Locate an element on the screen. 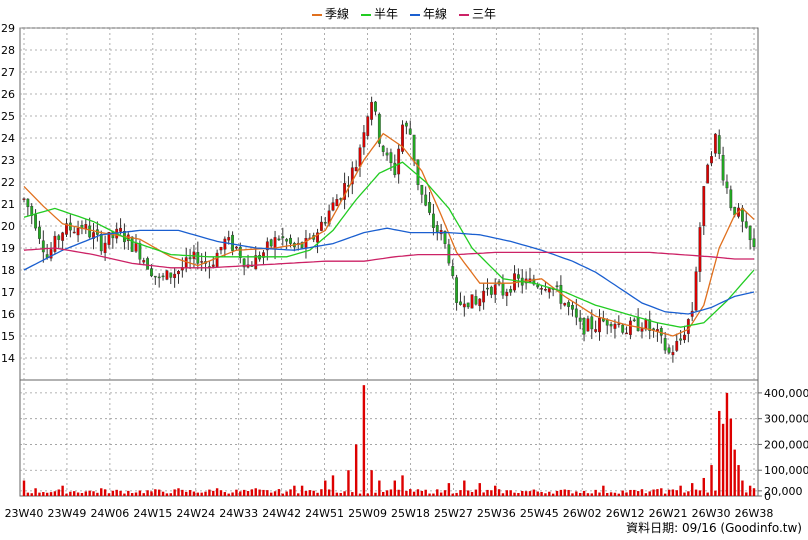 The image size is (808, 540). price-tick-label: 26 is located at coordinates (8, 94).